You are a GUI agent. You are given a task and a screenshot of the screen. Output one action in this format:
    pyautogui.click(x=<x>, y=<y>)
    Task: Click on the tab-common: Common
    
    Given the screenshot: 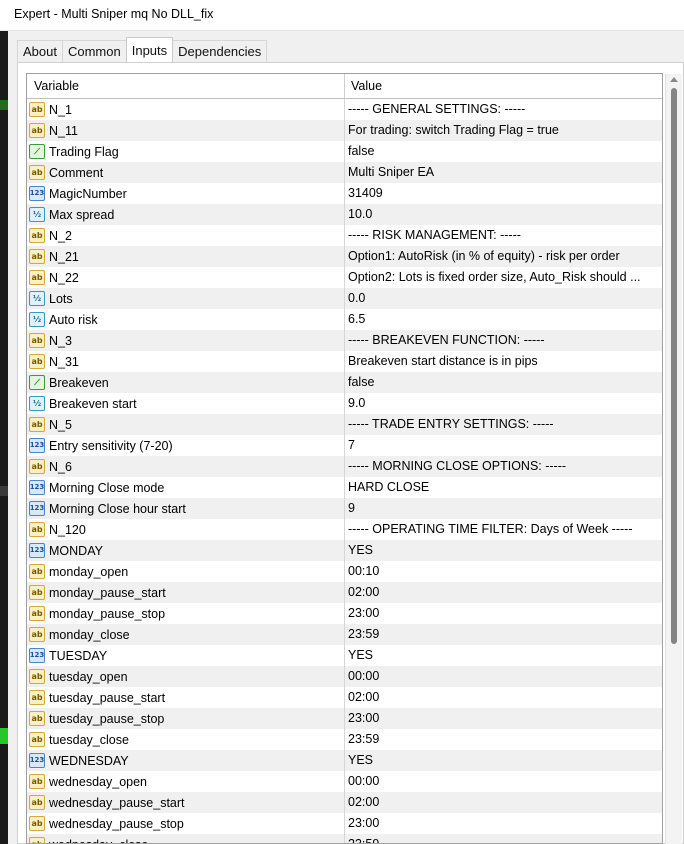 What is the action you would take?
    pyautogui.click(x=94, y=51)
    